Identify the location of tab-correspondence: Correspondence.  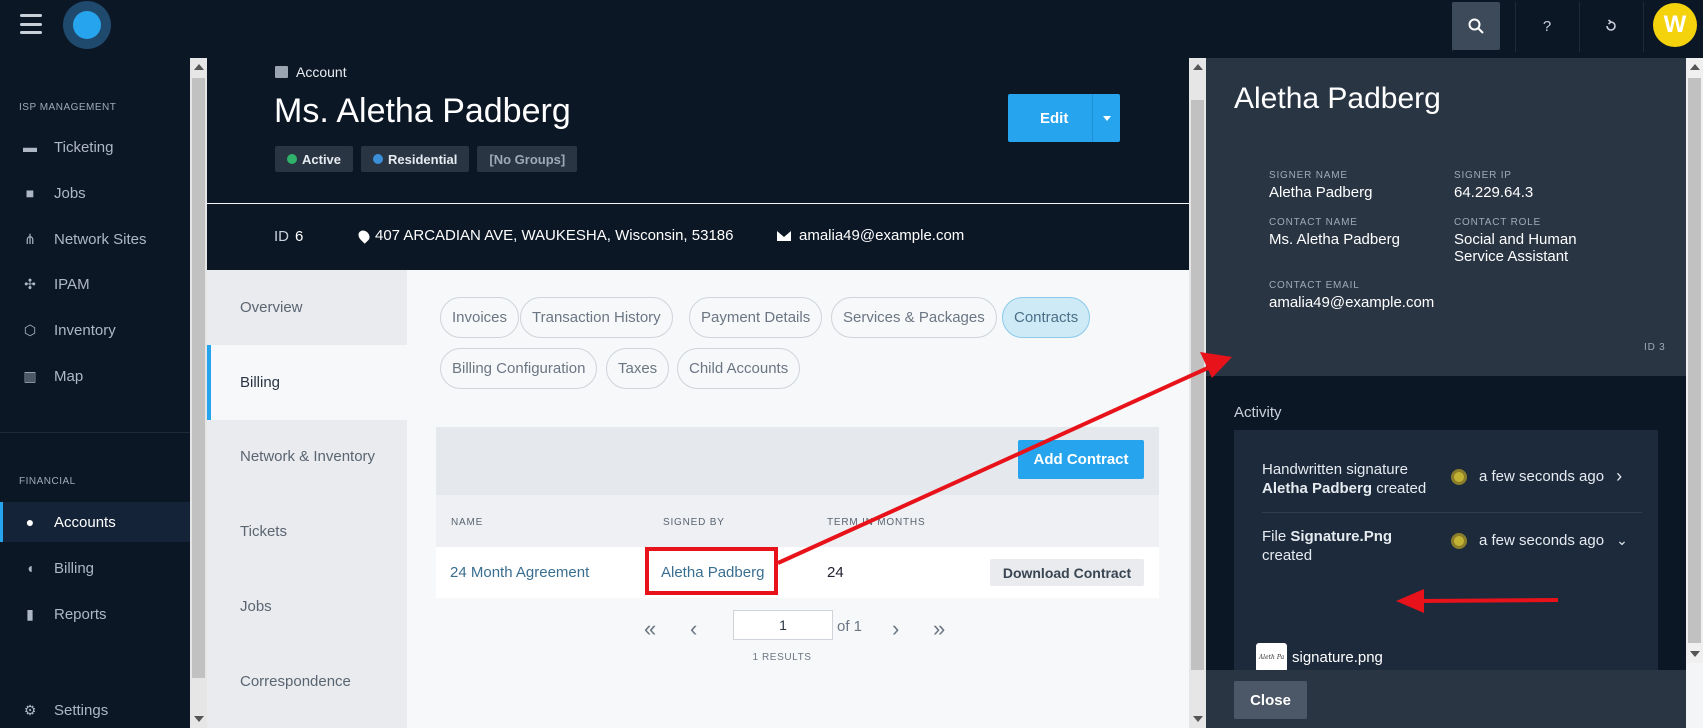
(307, 681).